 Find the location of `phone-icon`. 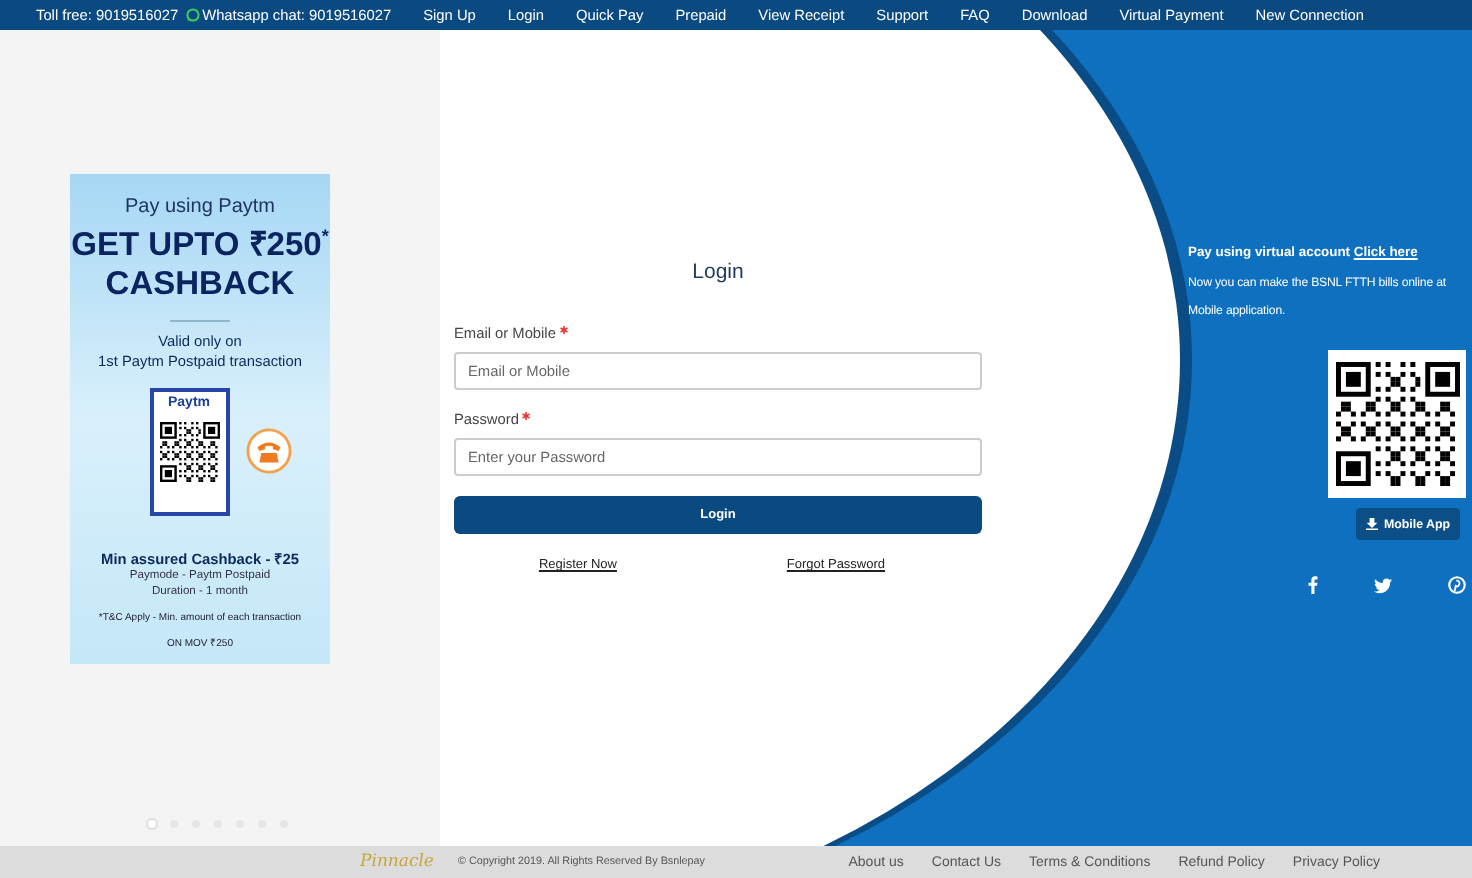

phone-icon is located at coordinates (268, 451).